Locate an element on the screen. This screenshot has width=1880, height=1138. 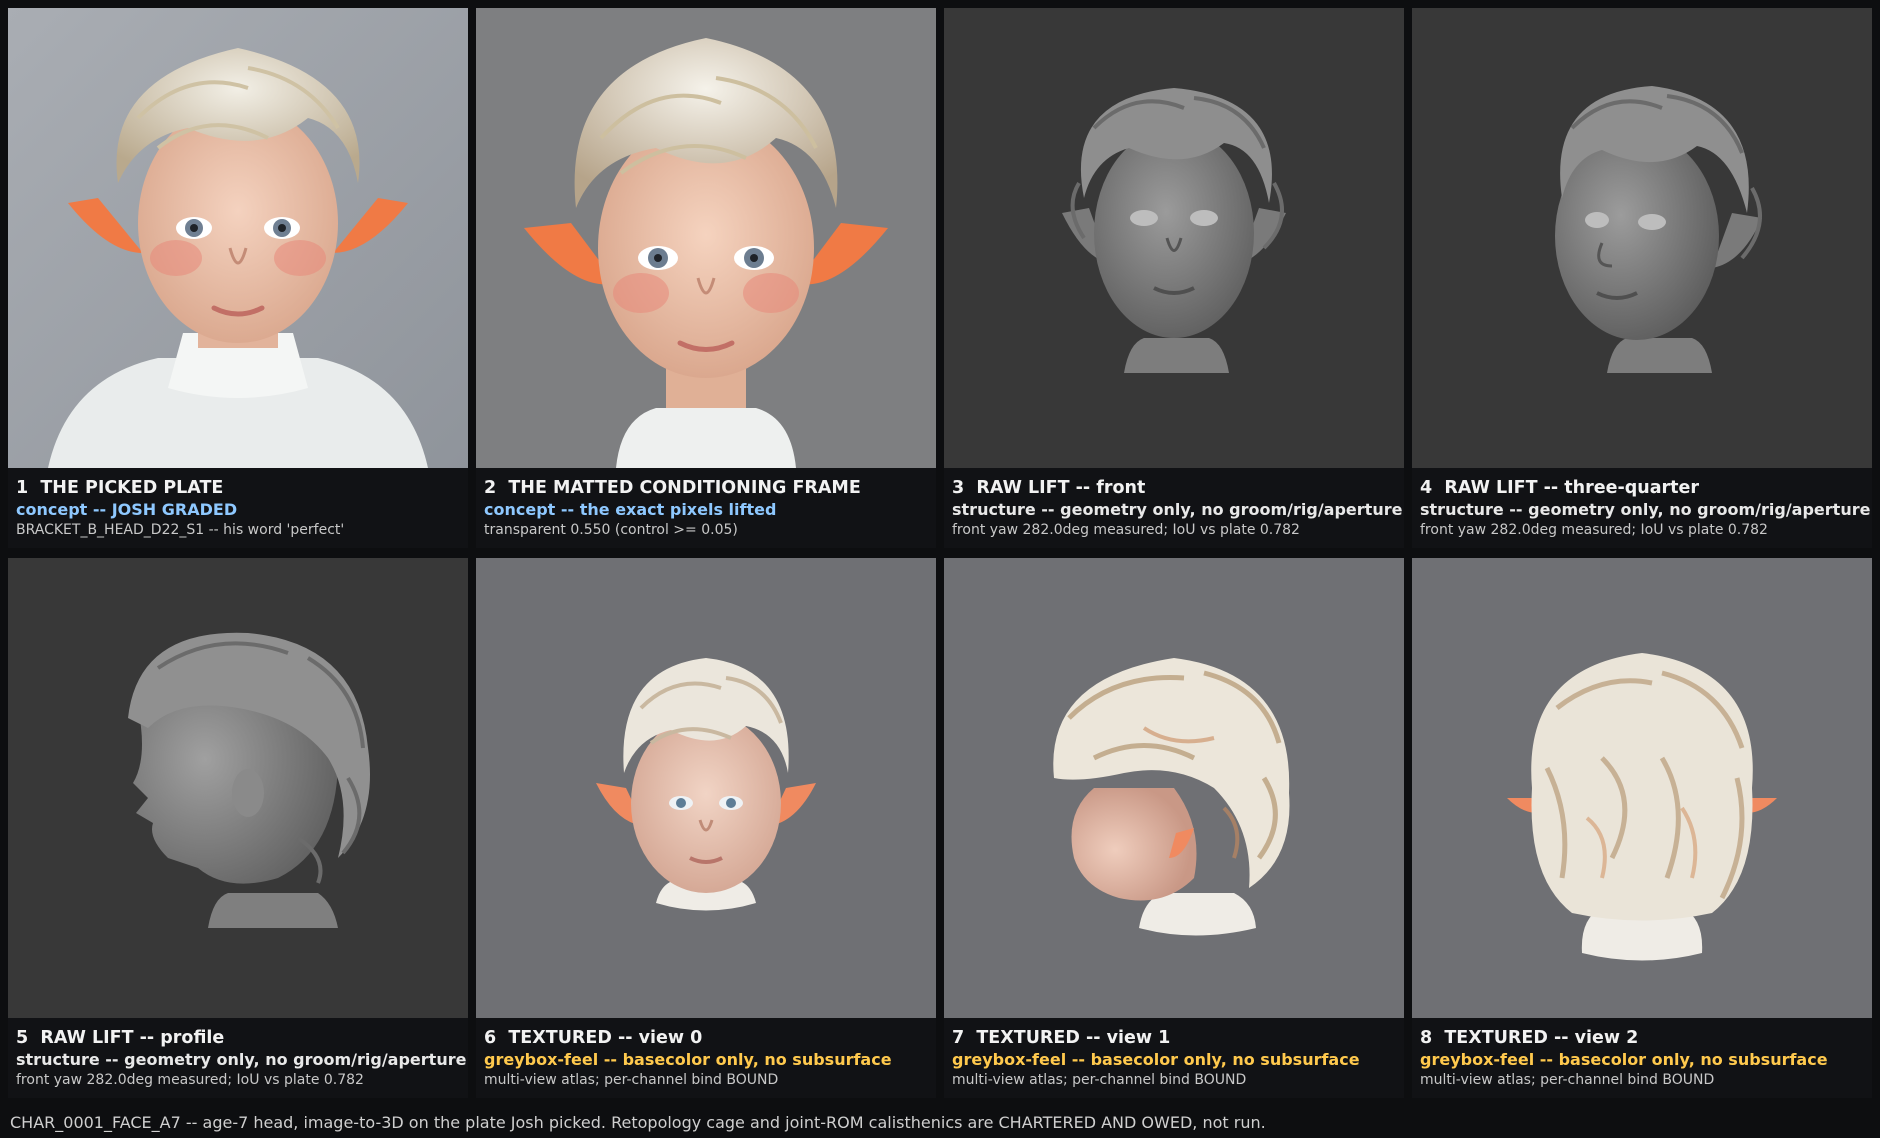
panel-title: TEXTURED -- view 1 is located at coordinates (1073, 1038).